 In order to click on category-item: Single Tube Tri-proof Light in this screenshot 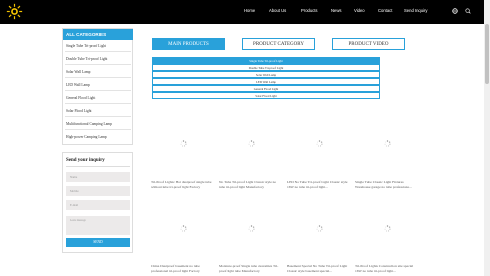, I will do `click(98, 46)`.